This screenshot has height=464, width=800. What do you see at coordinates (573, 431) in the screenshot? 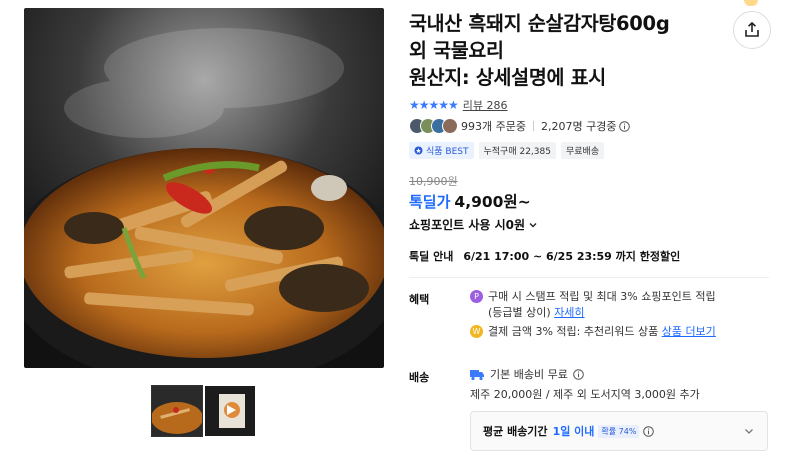
I see `avg-shipping-value: 1일 이내` at bounding box center [573, 431].